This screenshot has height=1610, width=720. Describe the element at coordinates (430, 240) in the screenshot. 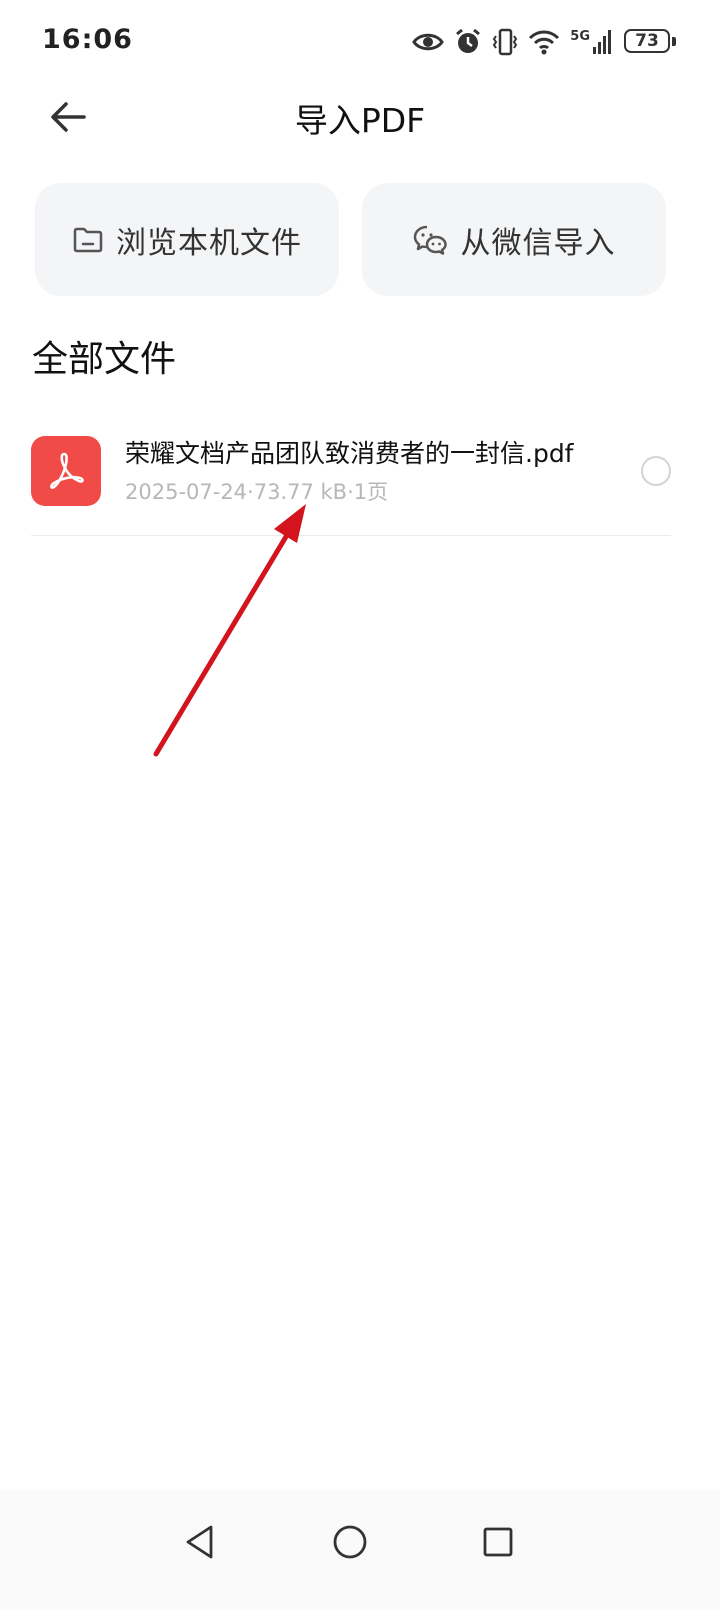

I see `wechat-icon` at that location.